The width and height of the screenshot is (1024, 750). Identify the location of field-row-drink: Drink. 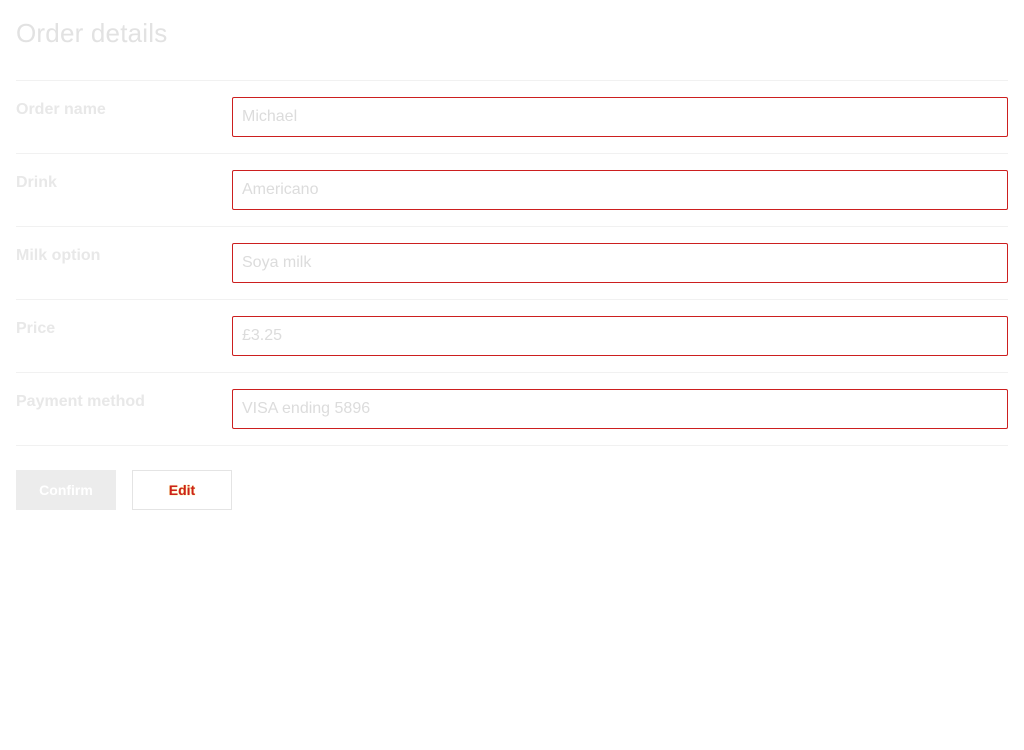
(512, 189).